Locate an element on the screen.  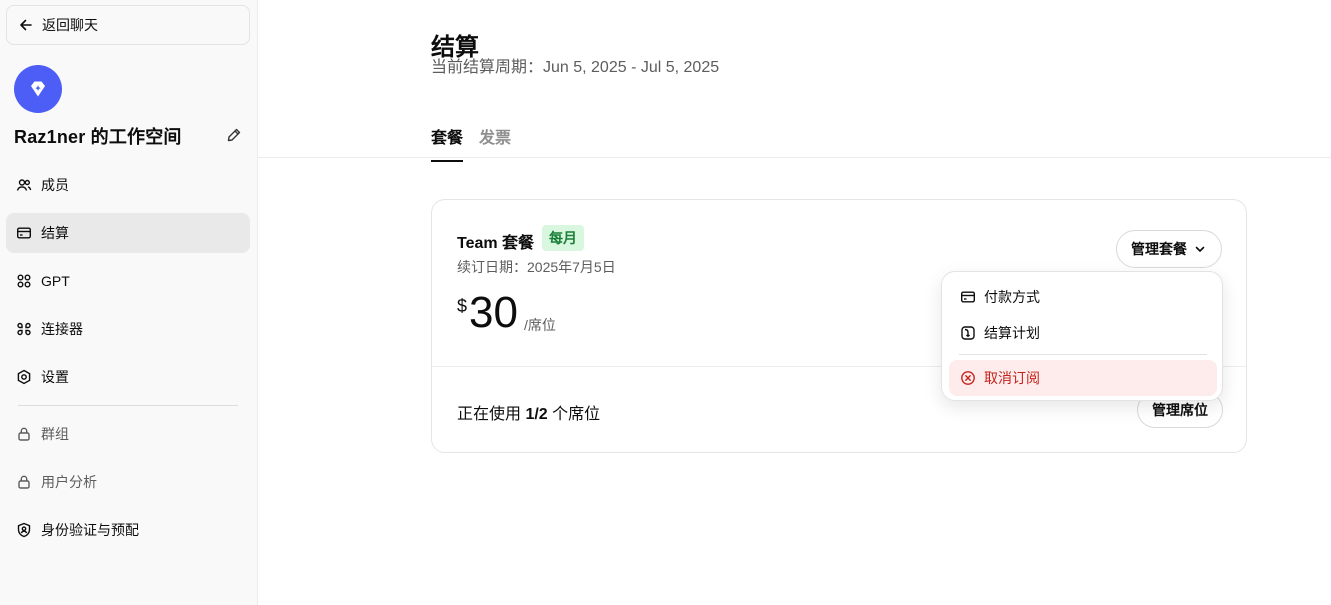
price-amount: 30 is located at coordinates (493, 312).